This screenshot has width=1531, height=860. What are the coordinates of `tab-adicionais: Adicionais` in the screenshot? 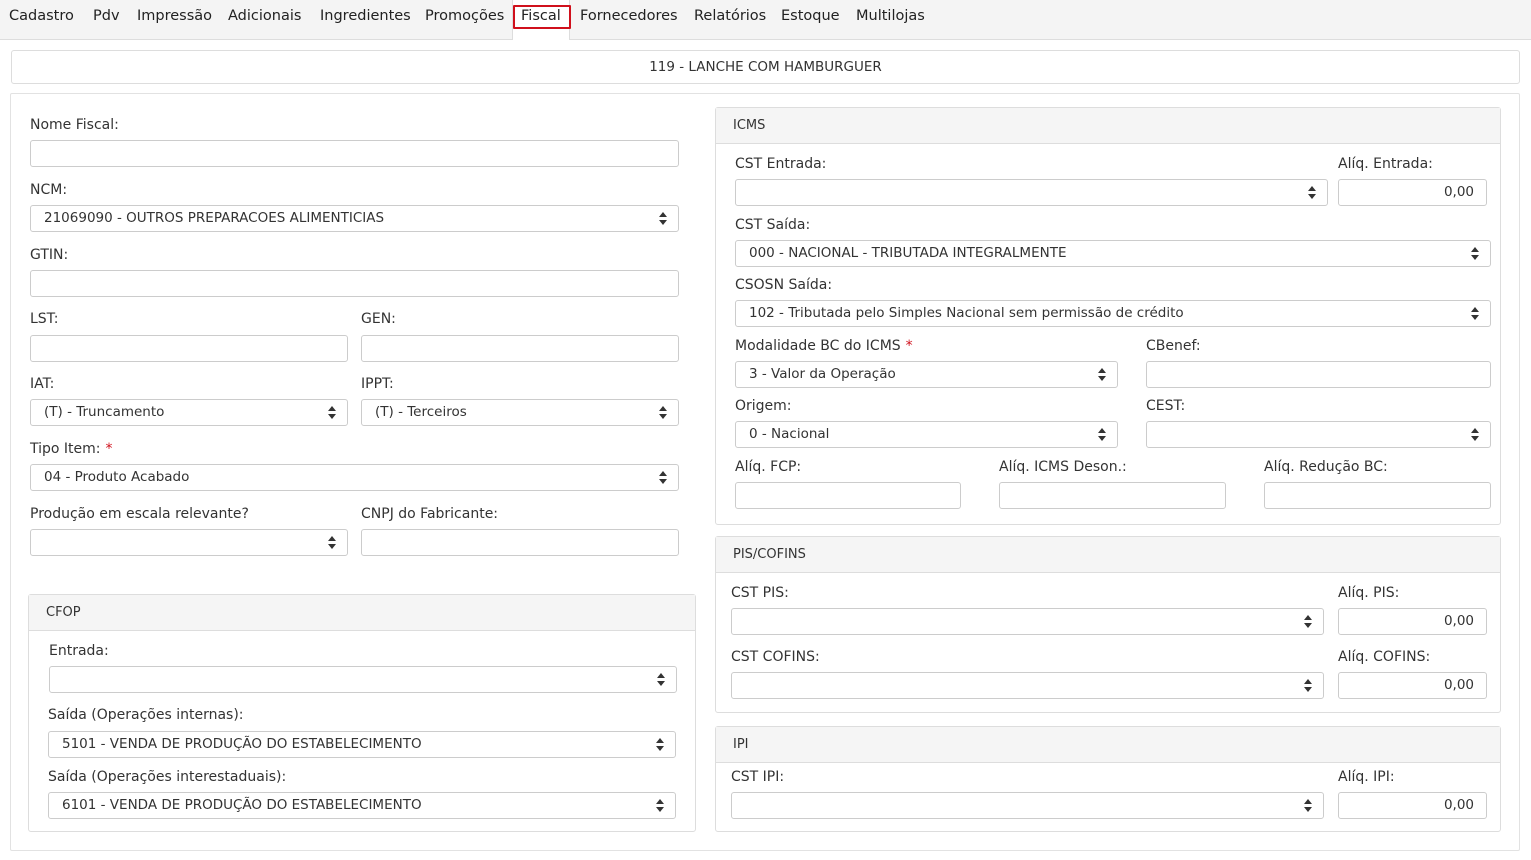 It's located at (264, 17).